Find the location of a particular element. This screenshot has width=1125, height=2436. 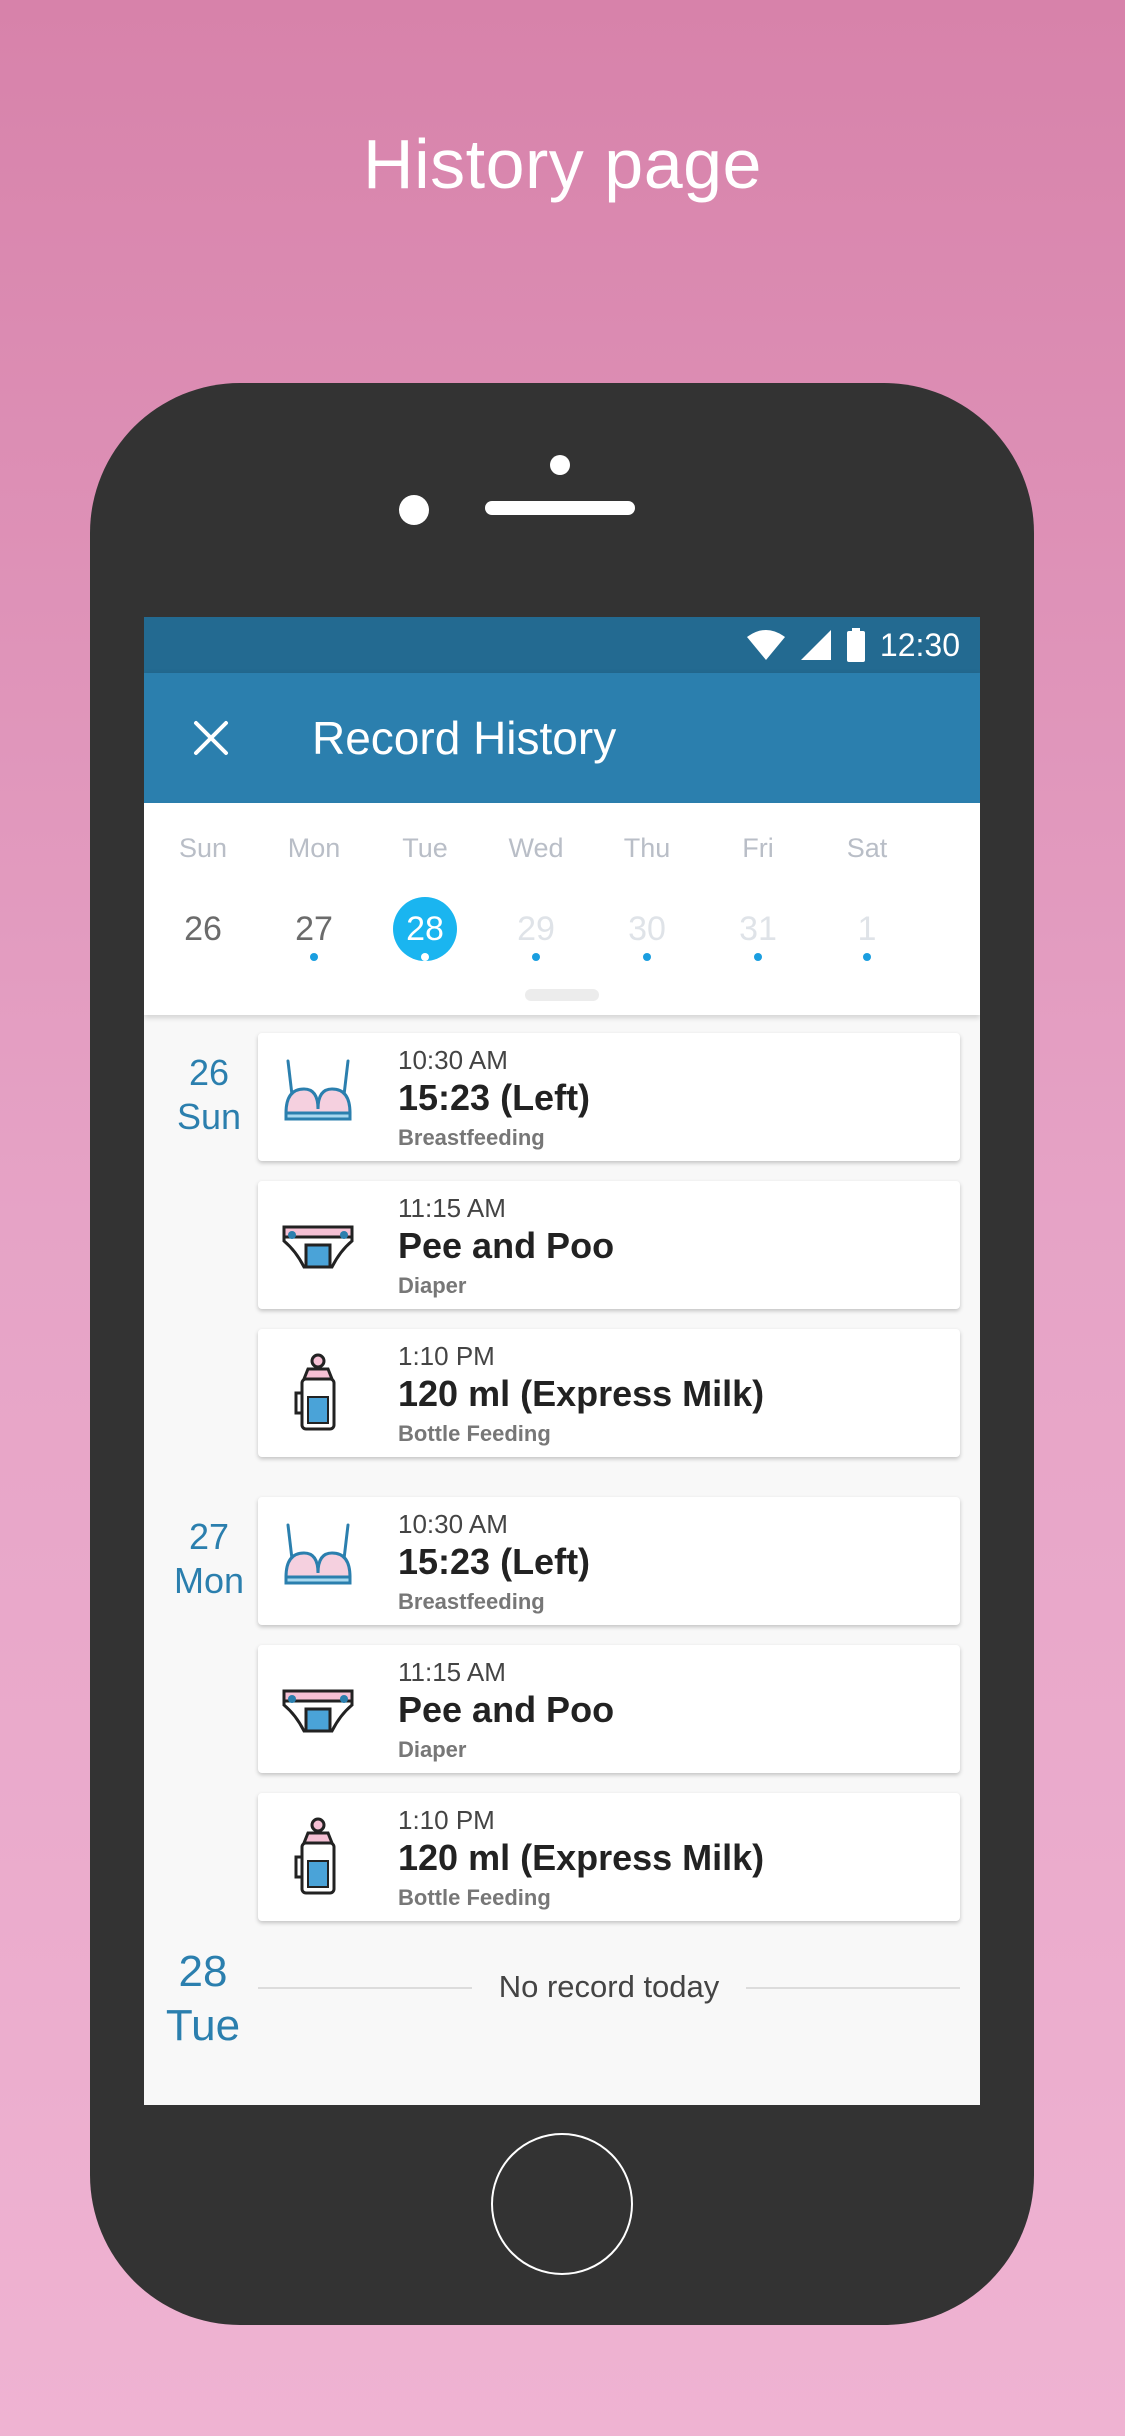

phone-camera is located at coordinates (414, 510).